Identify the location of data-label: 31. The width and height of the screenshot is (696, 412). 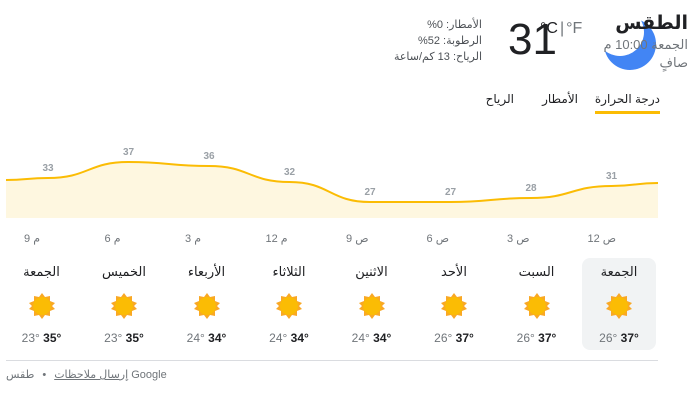
(612, 176).